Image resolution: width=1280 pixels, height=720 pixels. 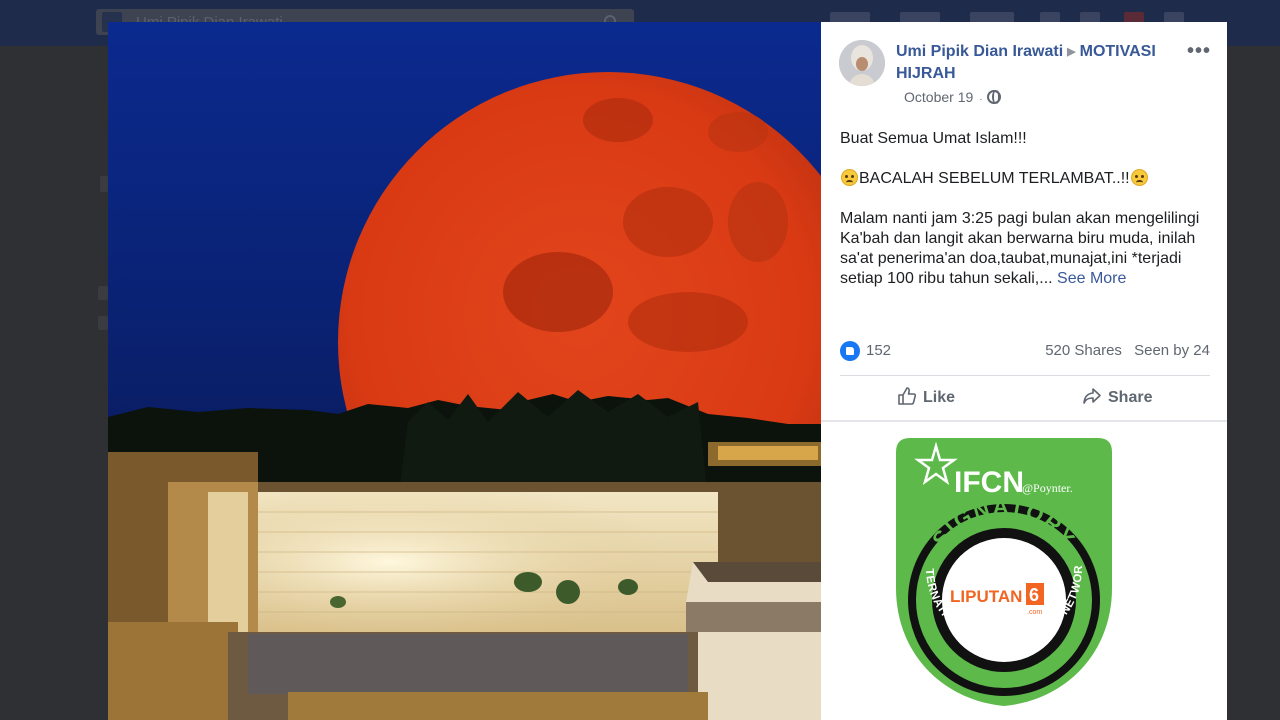 What do you see at coordinates (938, 97) in the screenshot?
I see `post-date-link: October 19` at bounding box center [938, 97].